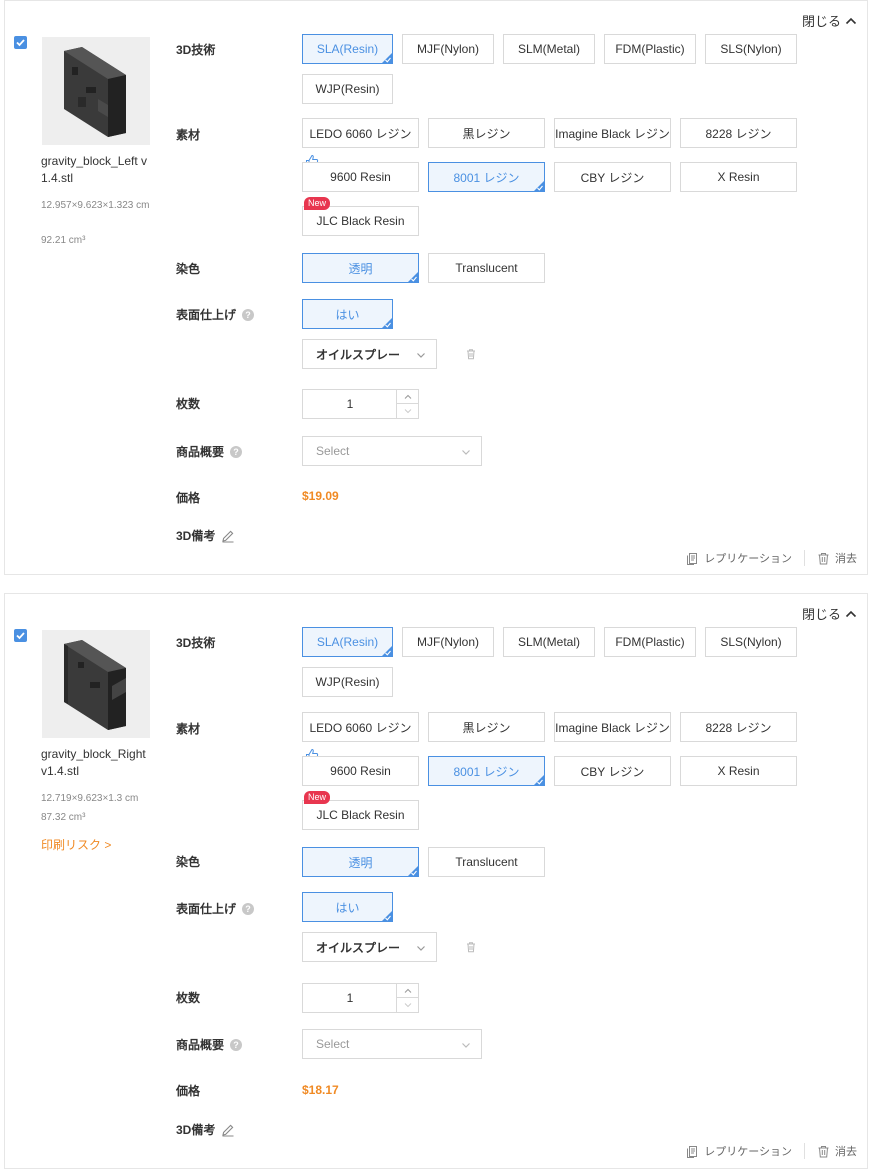  What do you see at coordinates (358, 947) in the screenshot?
I see `finish-method-value: オイルスプレー` at bounding box center [358, 947].